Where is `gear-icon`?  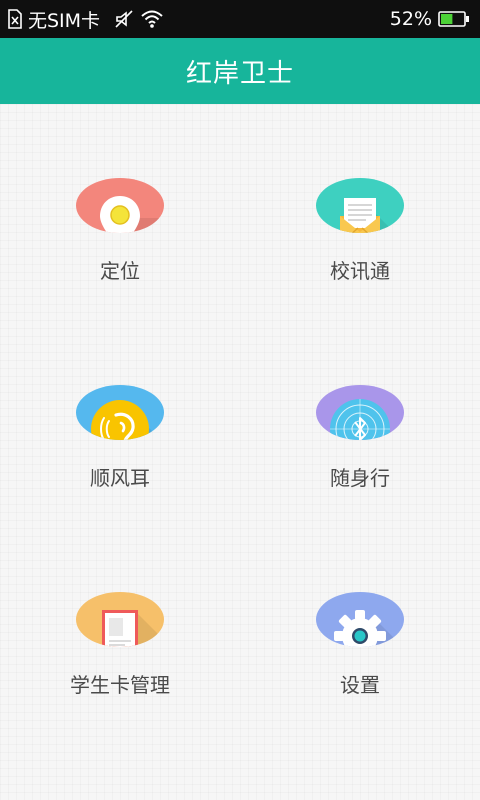 gear-icon is located at coordinates (360, 619).